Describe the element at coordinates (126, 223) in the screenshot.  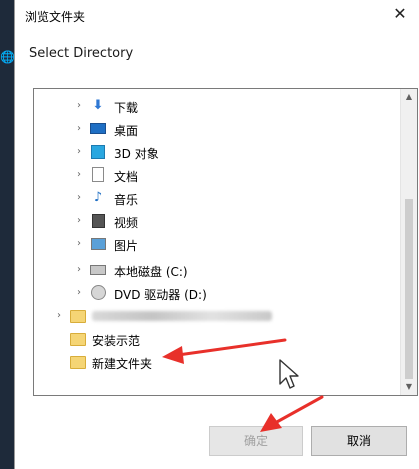
I see `tree-item-label: 视频` at that location.